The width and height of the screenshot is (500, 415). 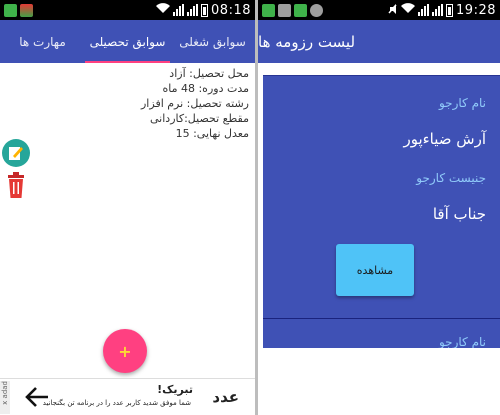 I want to click on delete-icon, so click(x=16, y=185).